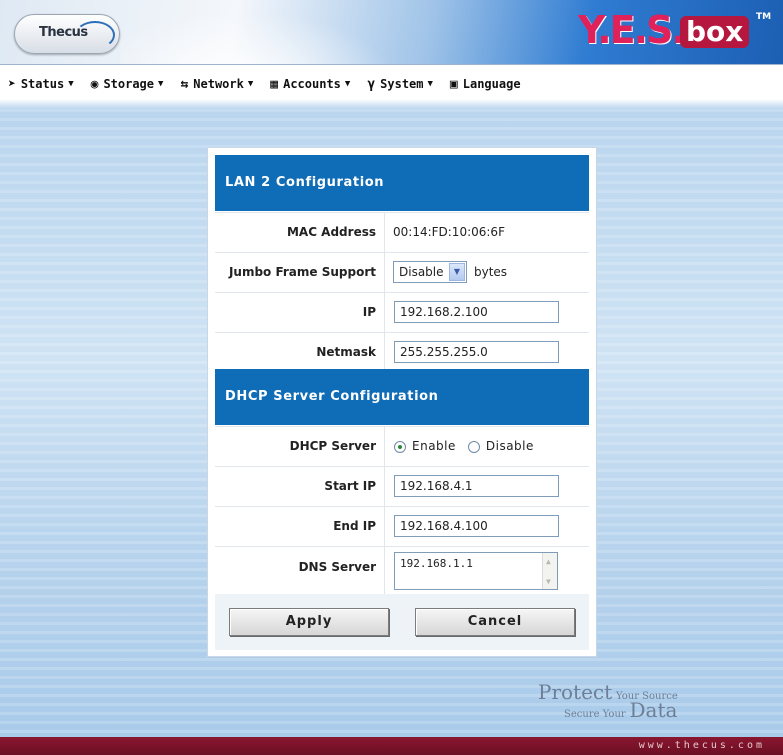  I want to click on menu-network-label: Network, so click(218, 84).